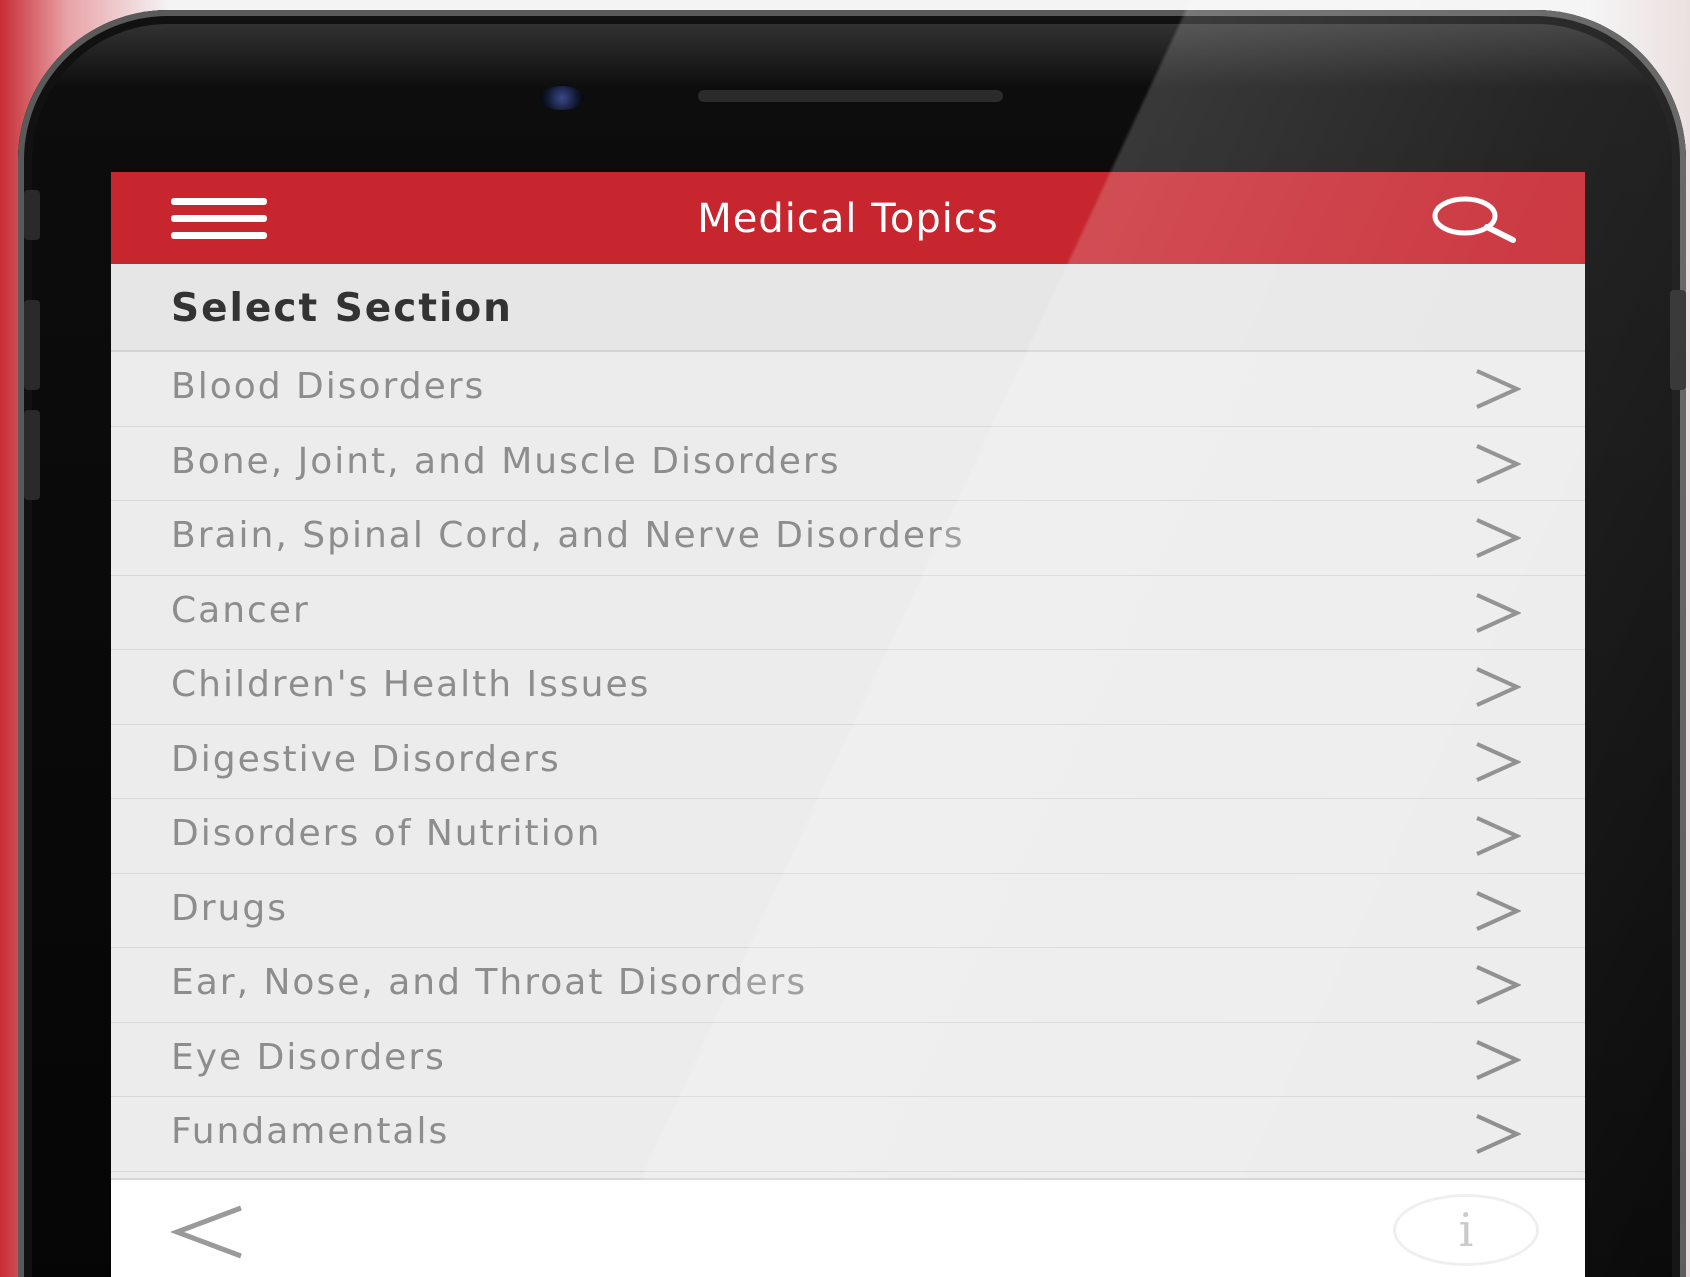 This screenshot has width=1690, height=1277. What do you see at coordinates (848, 1059) in the screenshot?
I see `topic-row: Eye Disorders` at bounding box center [848, 1059].